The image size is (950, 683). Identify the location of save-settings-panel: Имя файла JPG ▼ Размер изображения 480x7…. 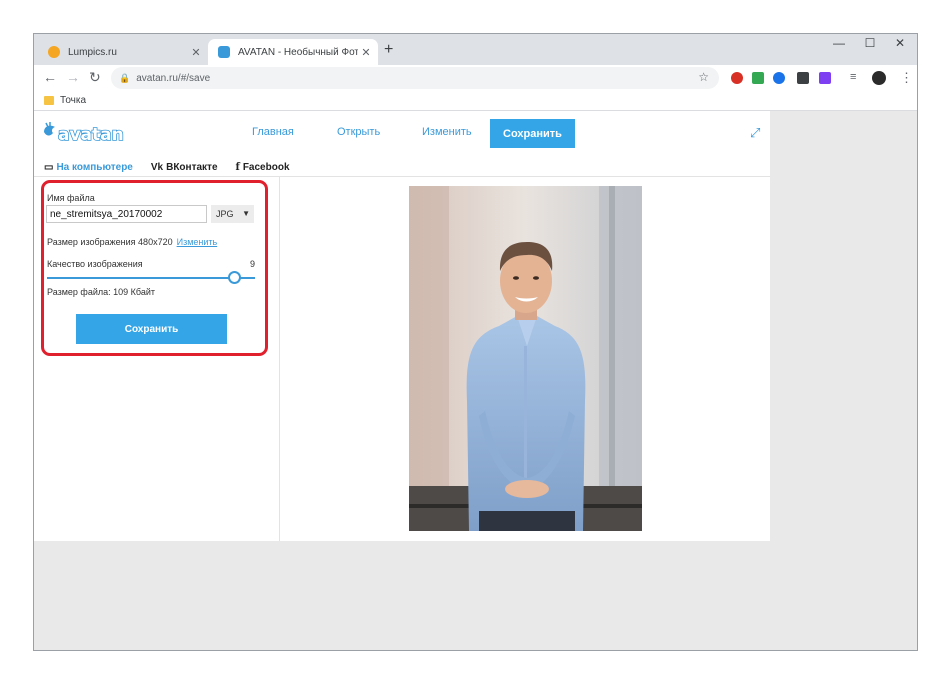
(156, 359).